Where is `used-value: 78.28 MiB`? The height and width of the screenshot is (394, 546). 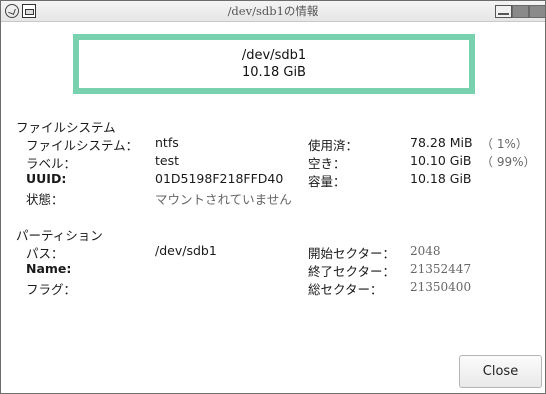 used-value: 78.28 MiB is located at coordinates (441, 142).